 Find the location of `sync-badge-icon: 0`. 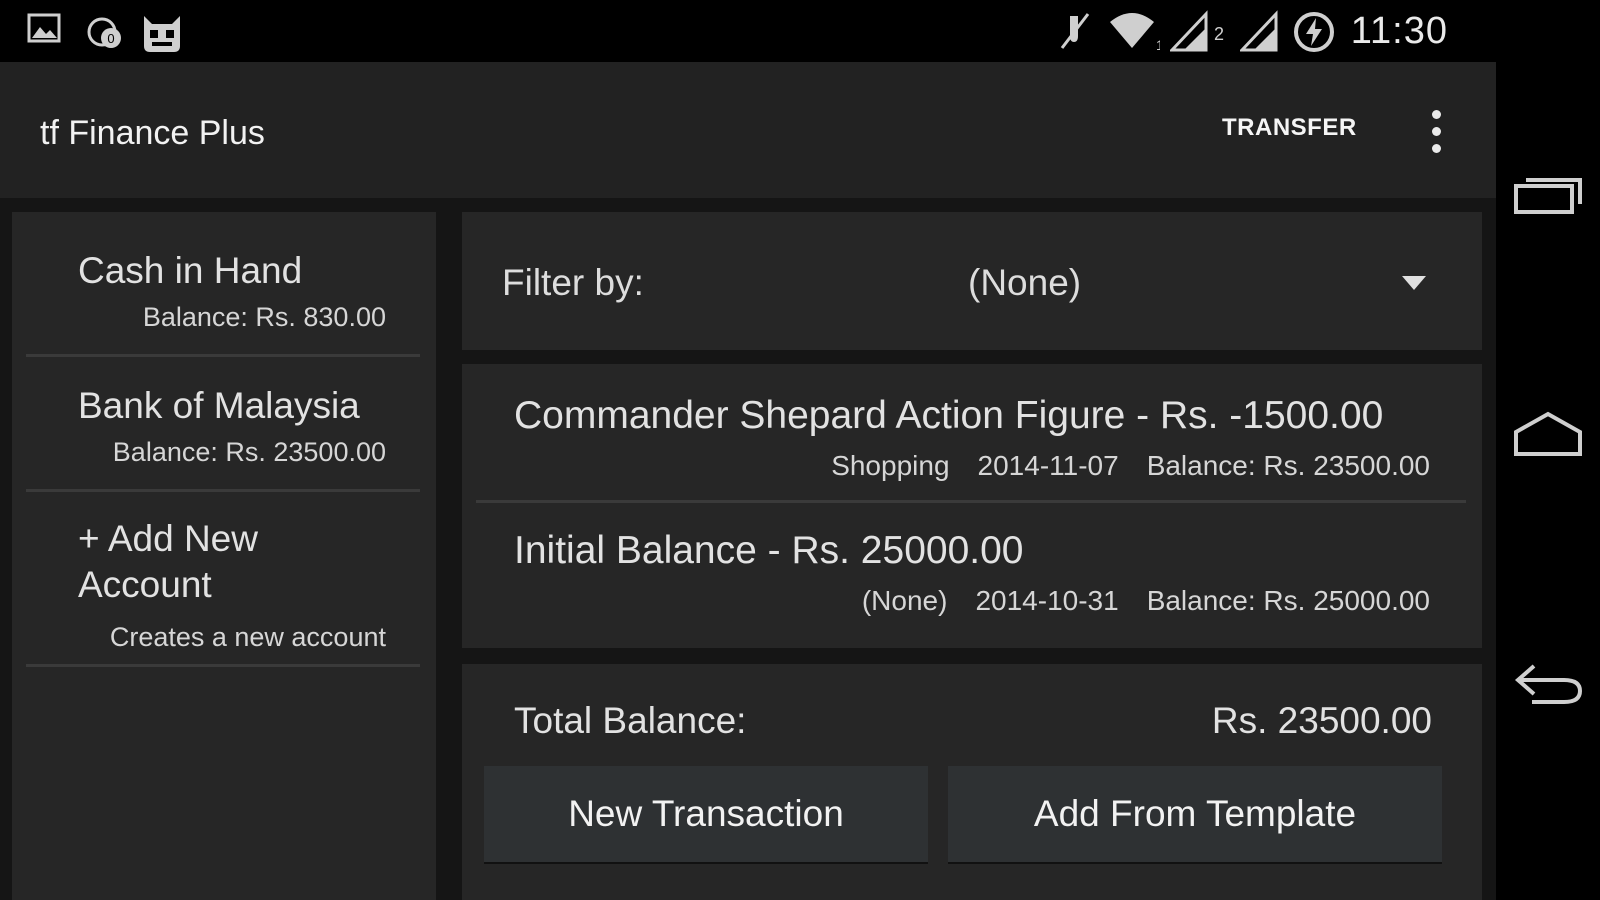

sync-badge-icon: 0 is located at coordinates (105, 31).